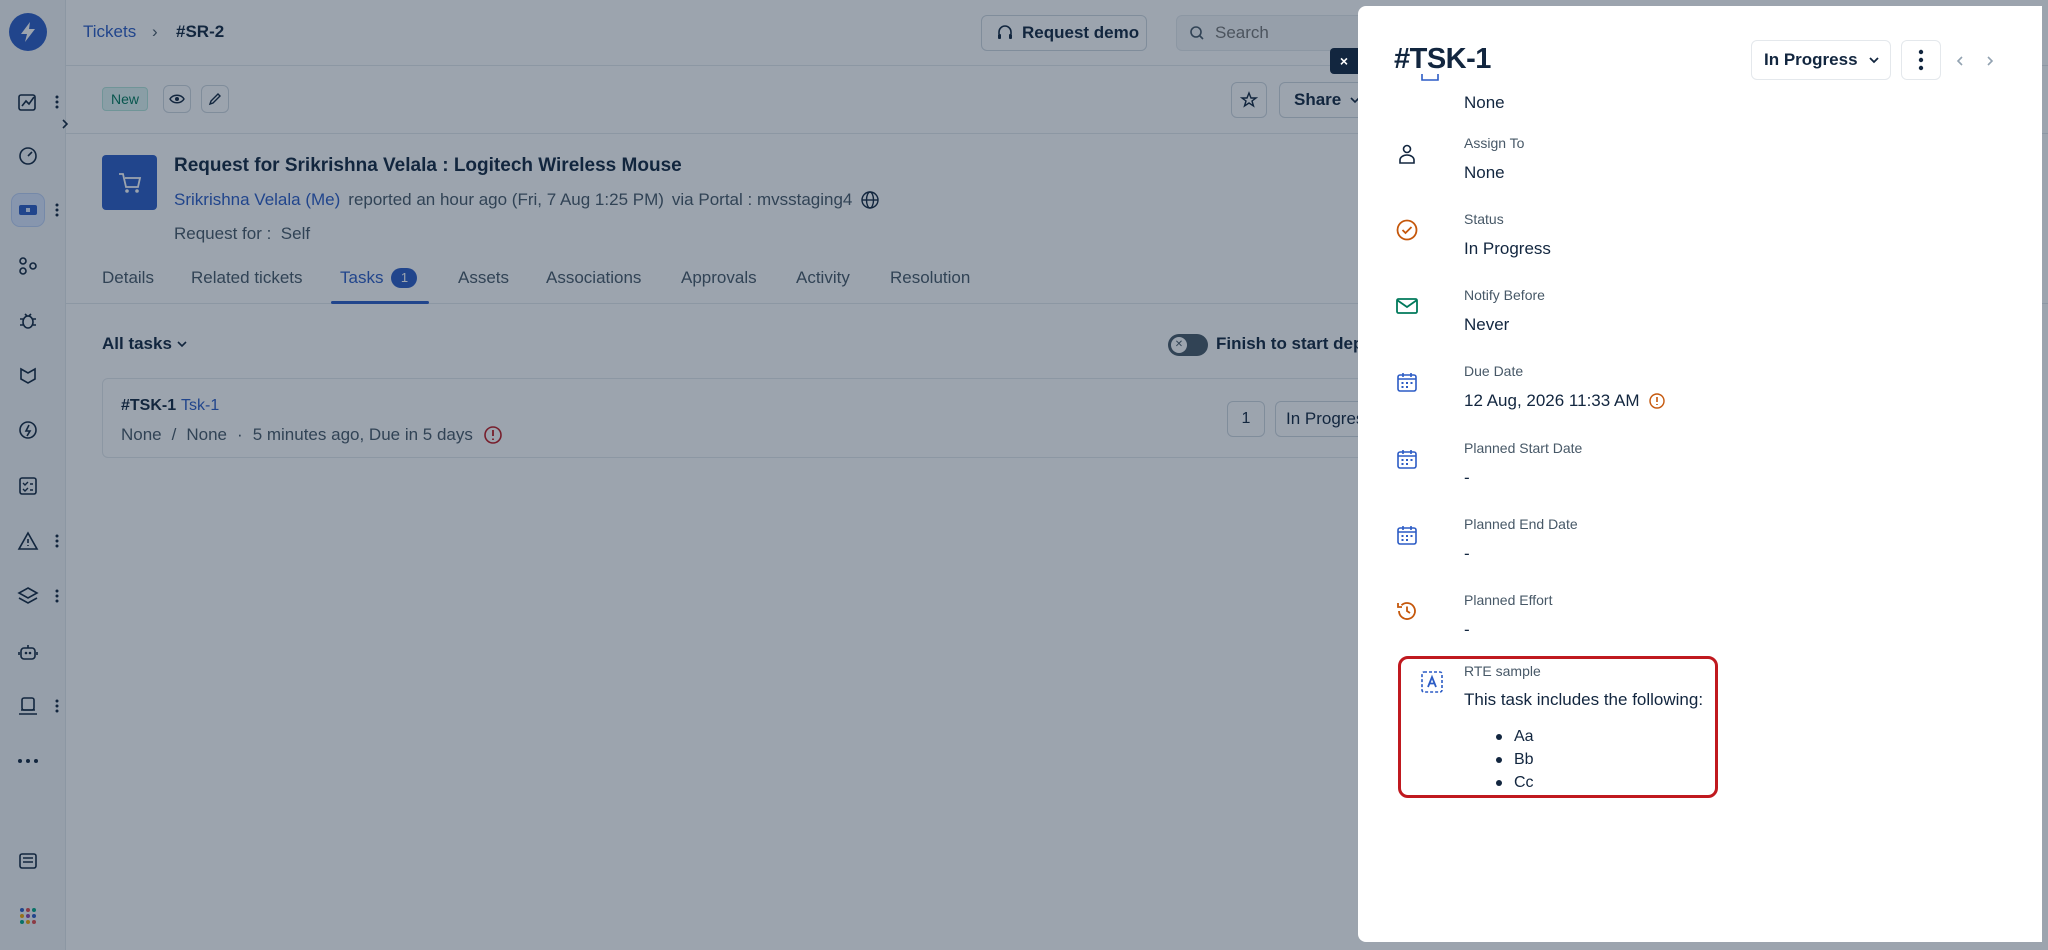  Describe the element at coordinates (1873, 60) in the screenshot. I see `chevron-down-icon` at that location.